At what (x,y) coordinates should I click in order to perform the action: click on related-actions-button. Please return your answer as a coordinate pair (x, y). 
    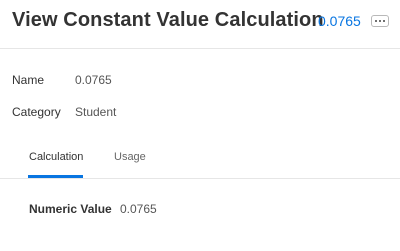
    Looking at the image, I should click on (380, 21).